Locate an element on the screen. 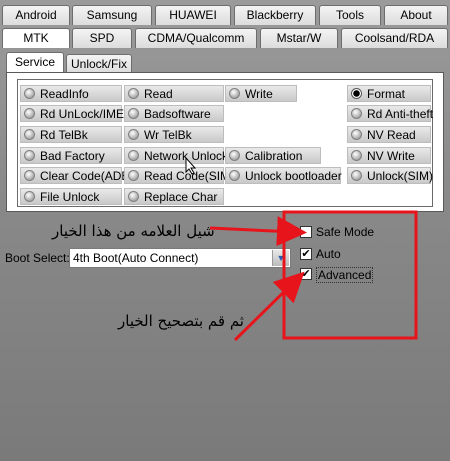 The width and height of the screenshot is (450, 461). arrow-top is located at coordinates (258, 231).